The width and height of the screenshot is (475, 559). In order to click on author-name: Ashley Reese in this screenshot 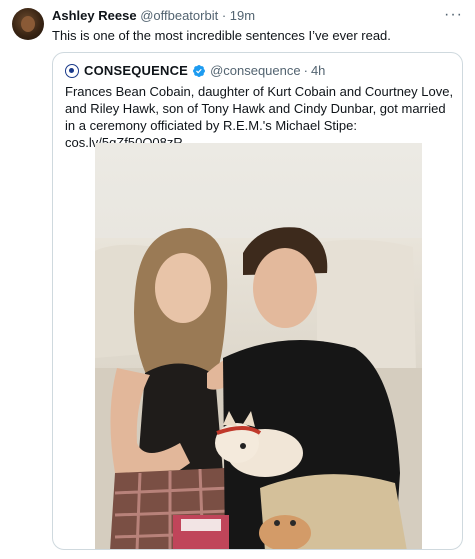, I will do `click(94, 15)`.